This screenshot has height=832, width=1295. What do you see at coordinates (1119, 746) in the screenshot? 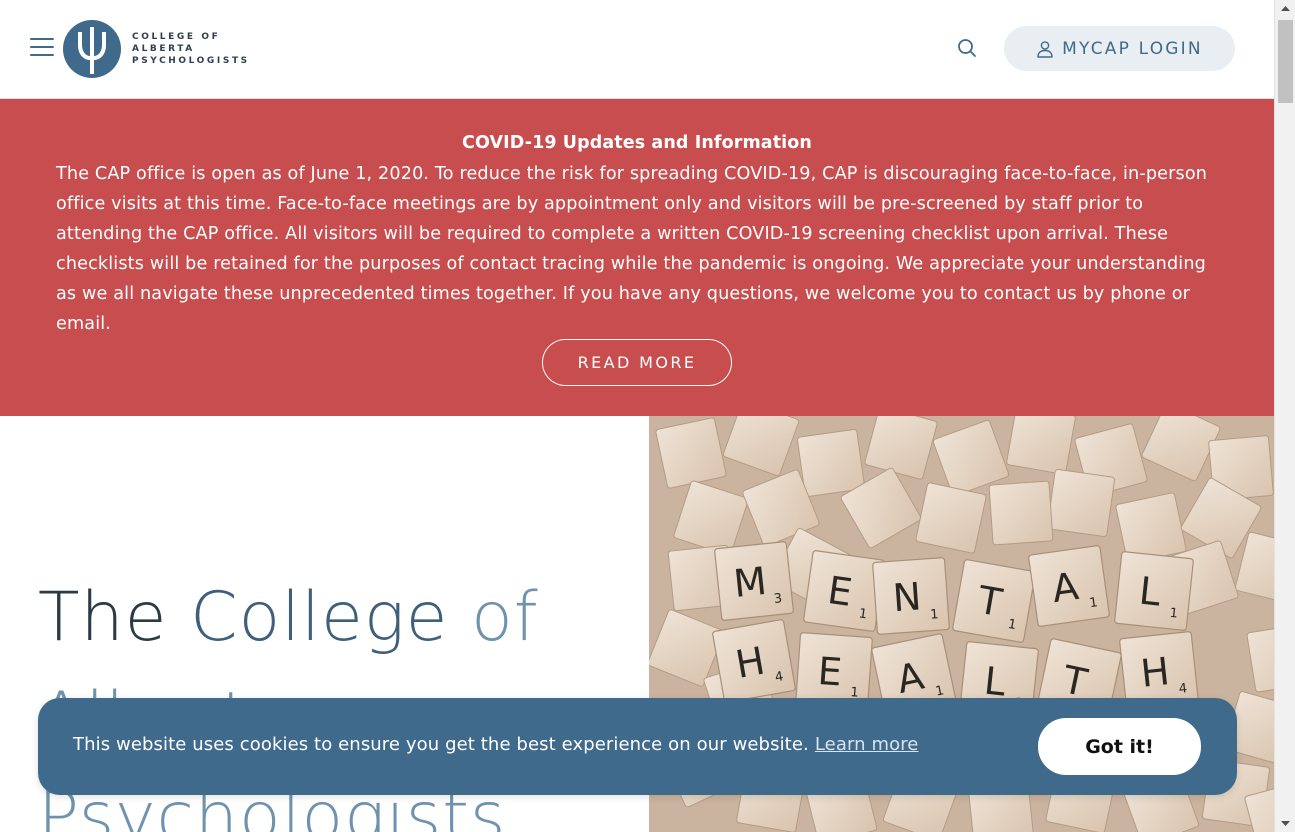
I see `cookie-accept-button: Got it!` at bounding box center [1119, 746].